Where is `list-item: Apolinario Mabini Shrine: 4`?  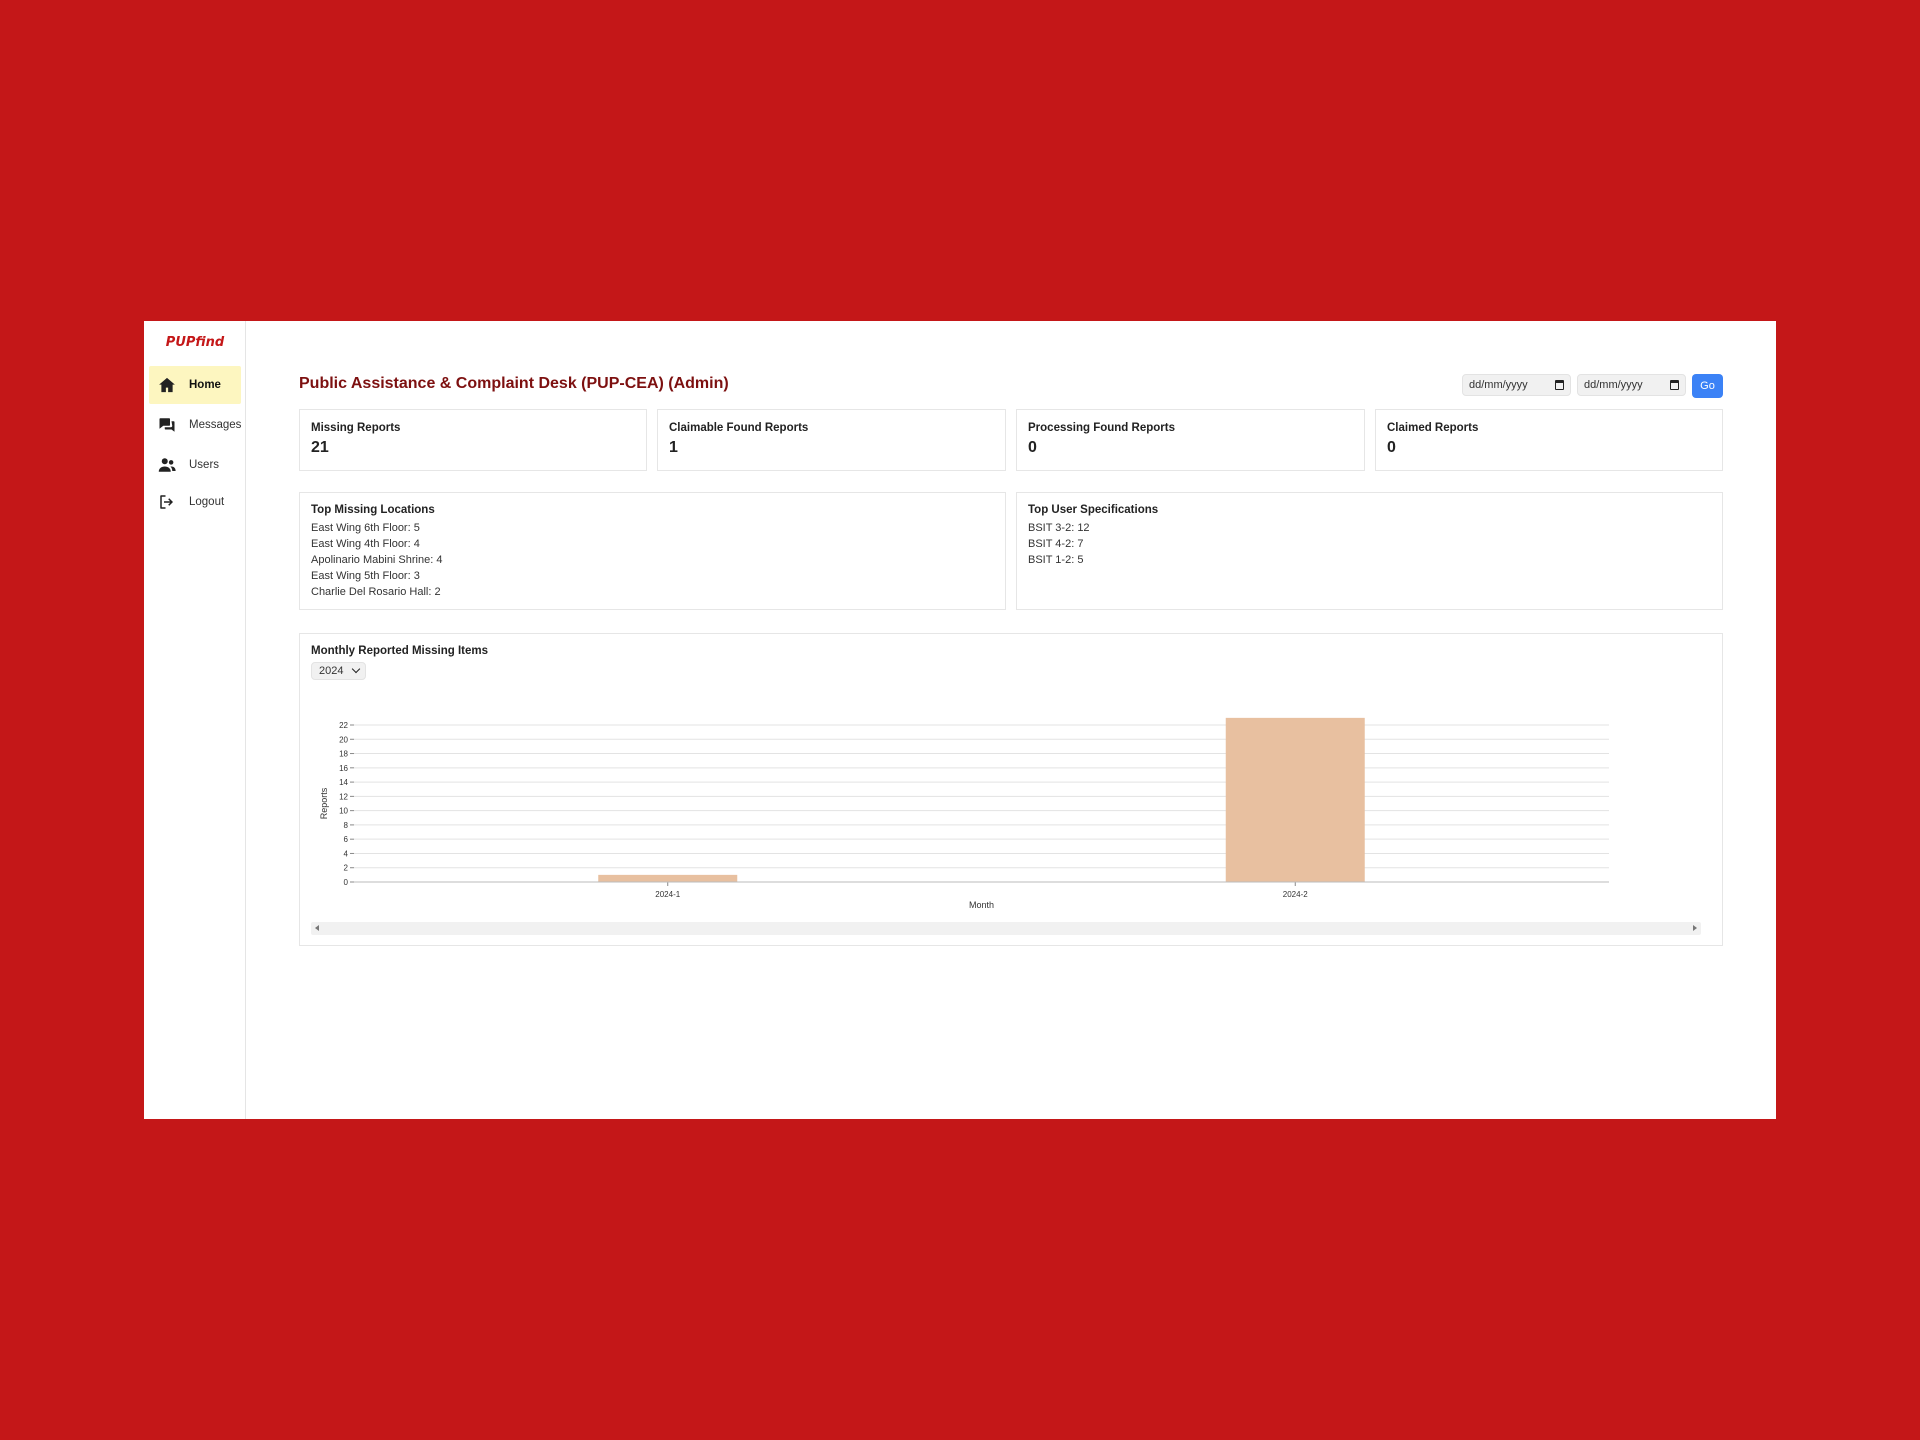
list-item: Apolinario Mabini Shrine: 4 is located at coordinates (377, 560).